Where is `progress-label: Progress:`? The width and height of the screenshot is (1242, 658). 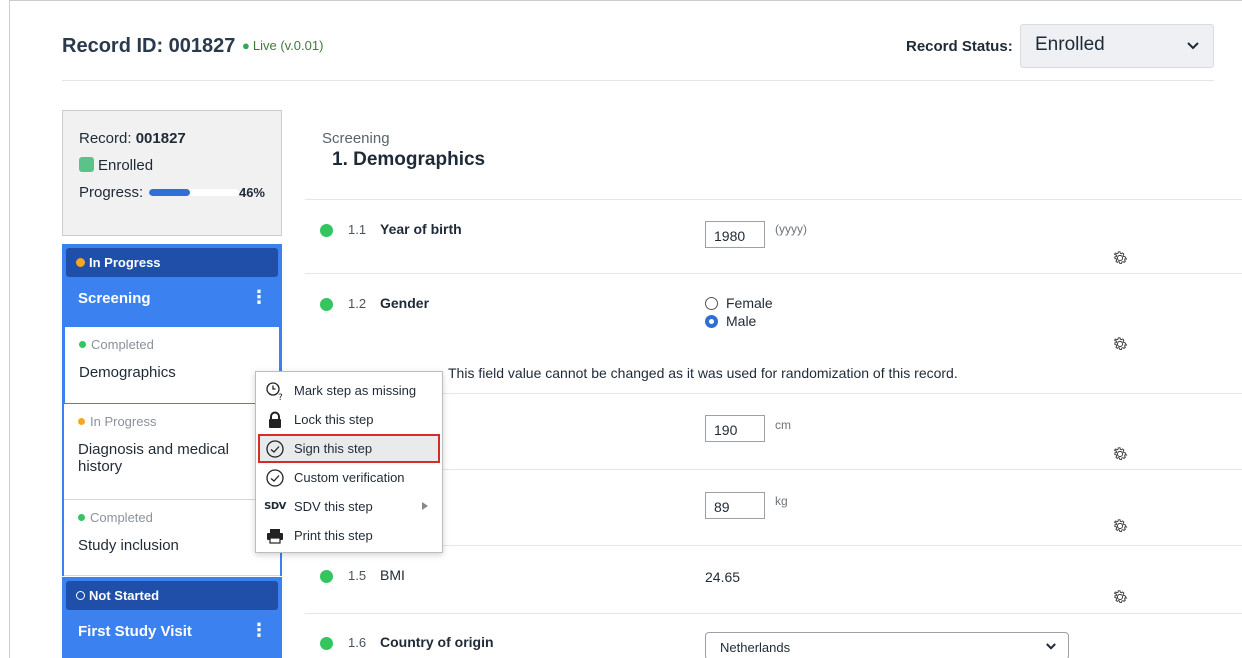
progress-label: Progress: is located at coordinates (111, 192).